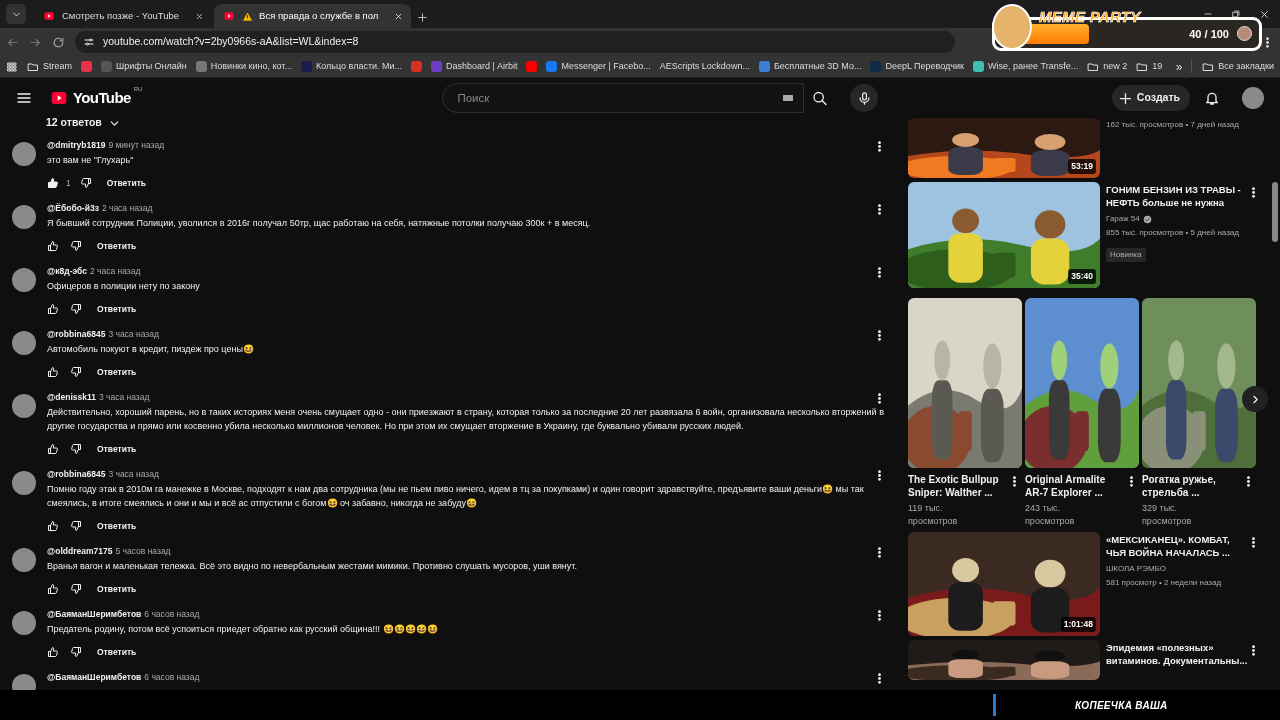 This screenshot has height=720, width=1280. What do you see at coordinates (1093, 66) in the screenshot?
I see `folder-icon` at bounding box center [1093, 66].